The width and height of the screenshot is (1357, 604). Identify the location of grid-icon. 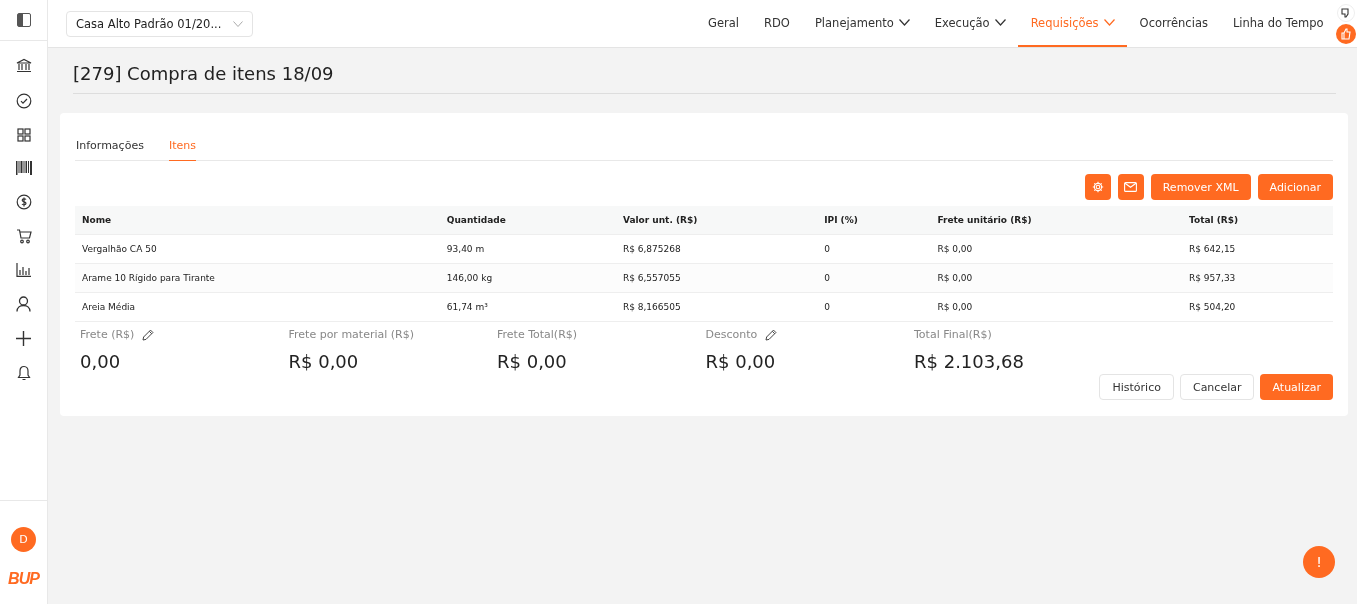
(23, 135).